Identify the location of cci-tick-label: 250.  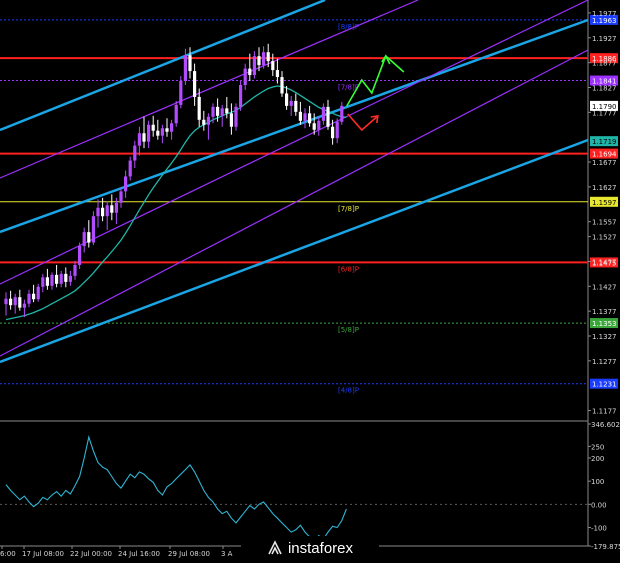
(597, 447).